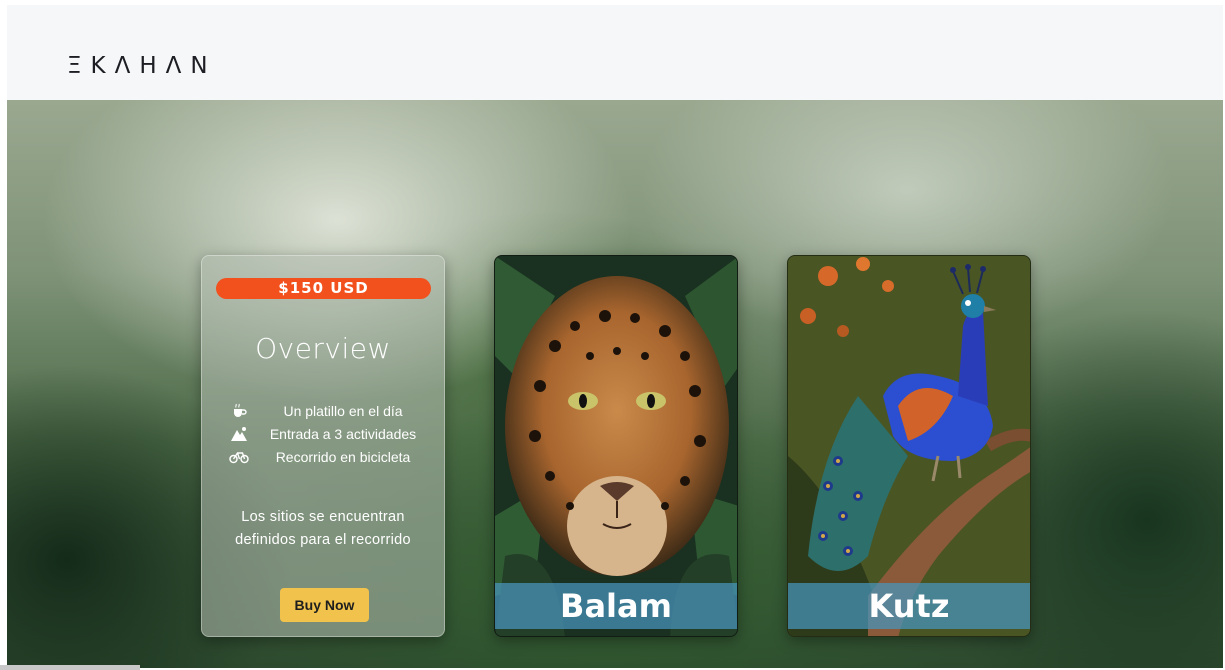 Image resolution: width=1225 pixels, height=670 pixels. I want to click on card-name-band: Balam, so click(616, 606).